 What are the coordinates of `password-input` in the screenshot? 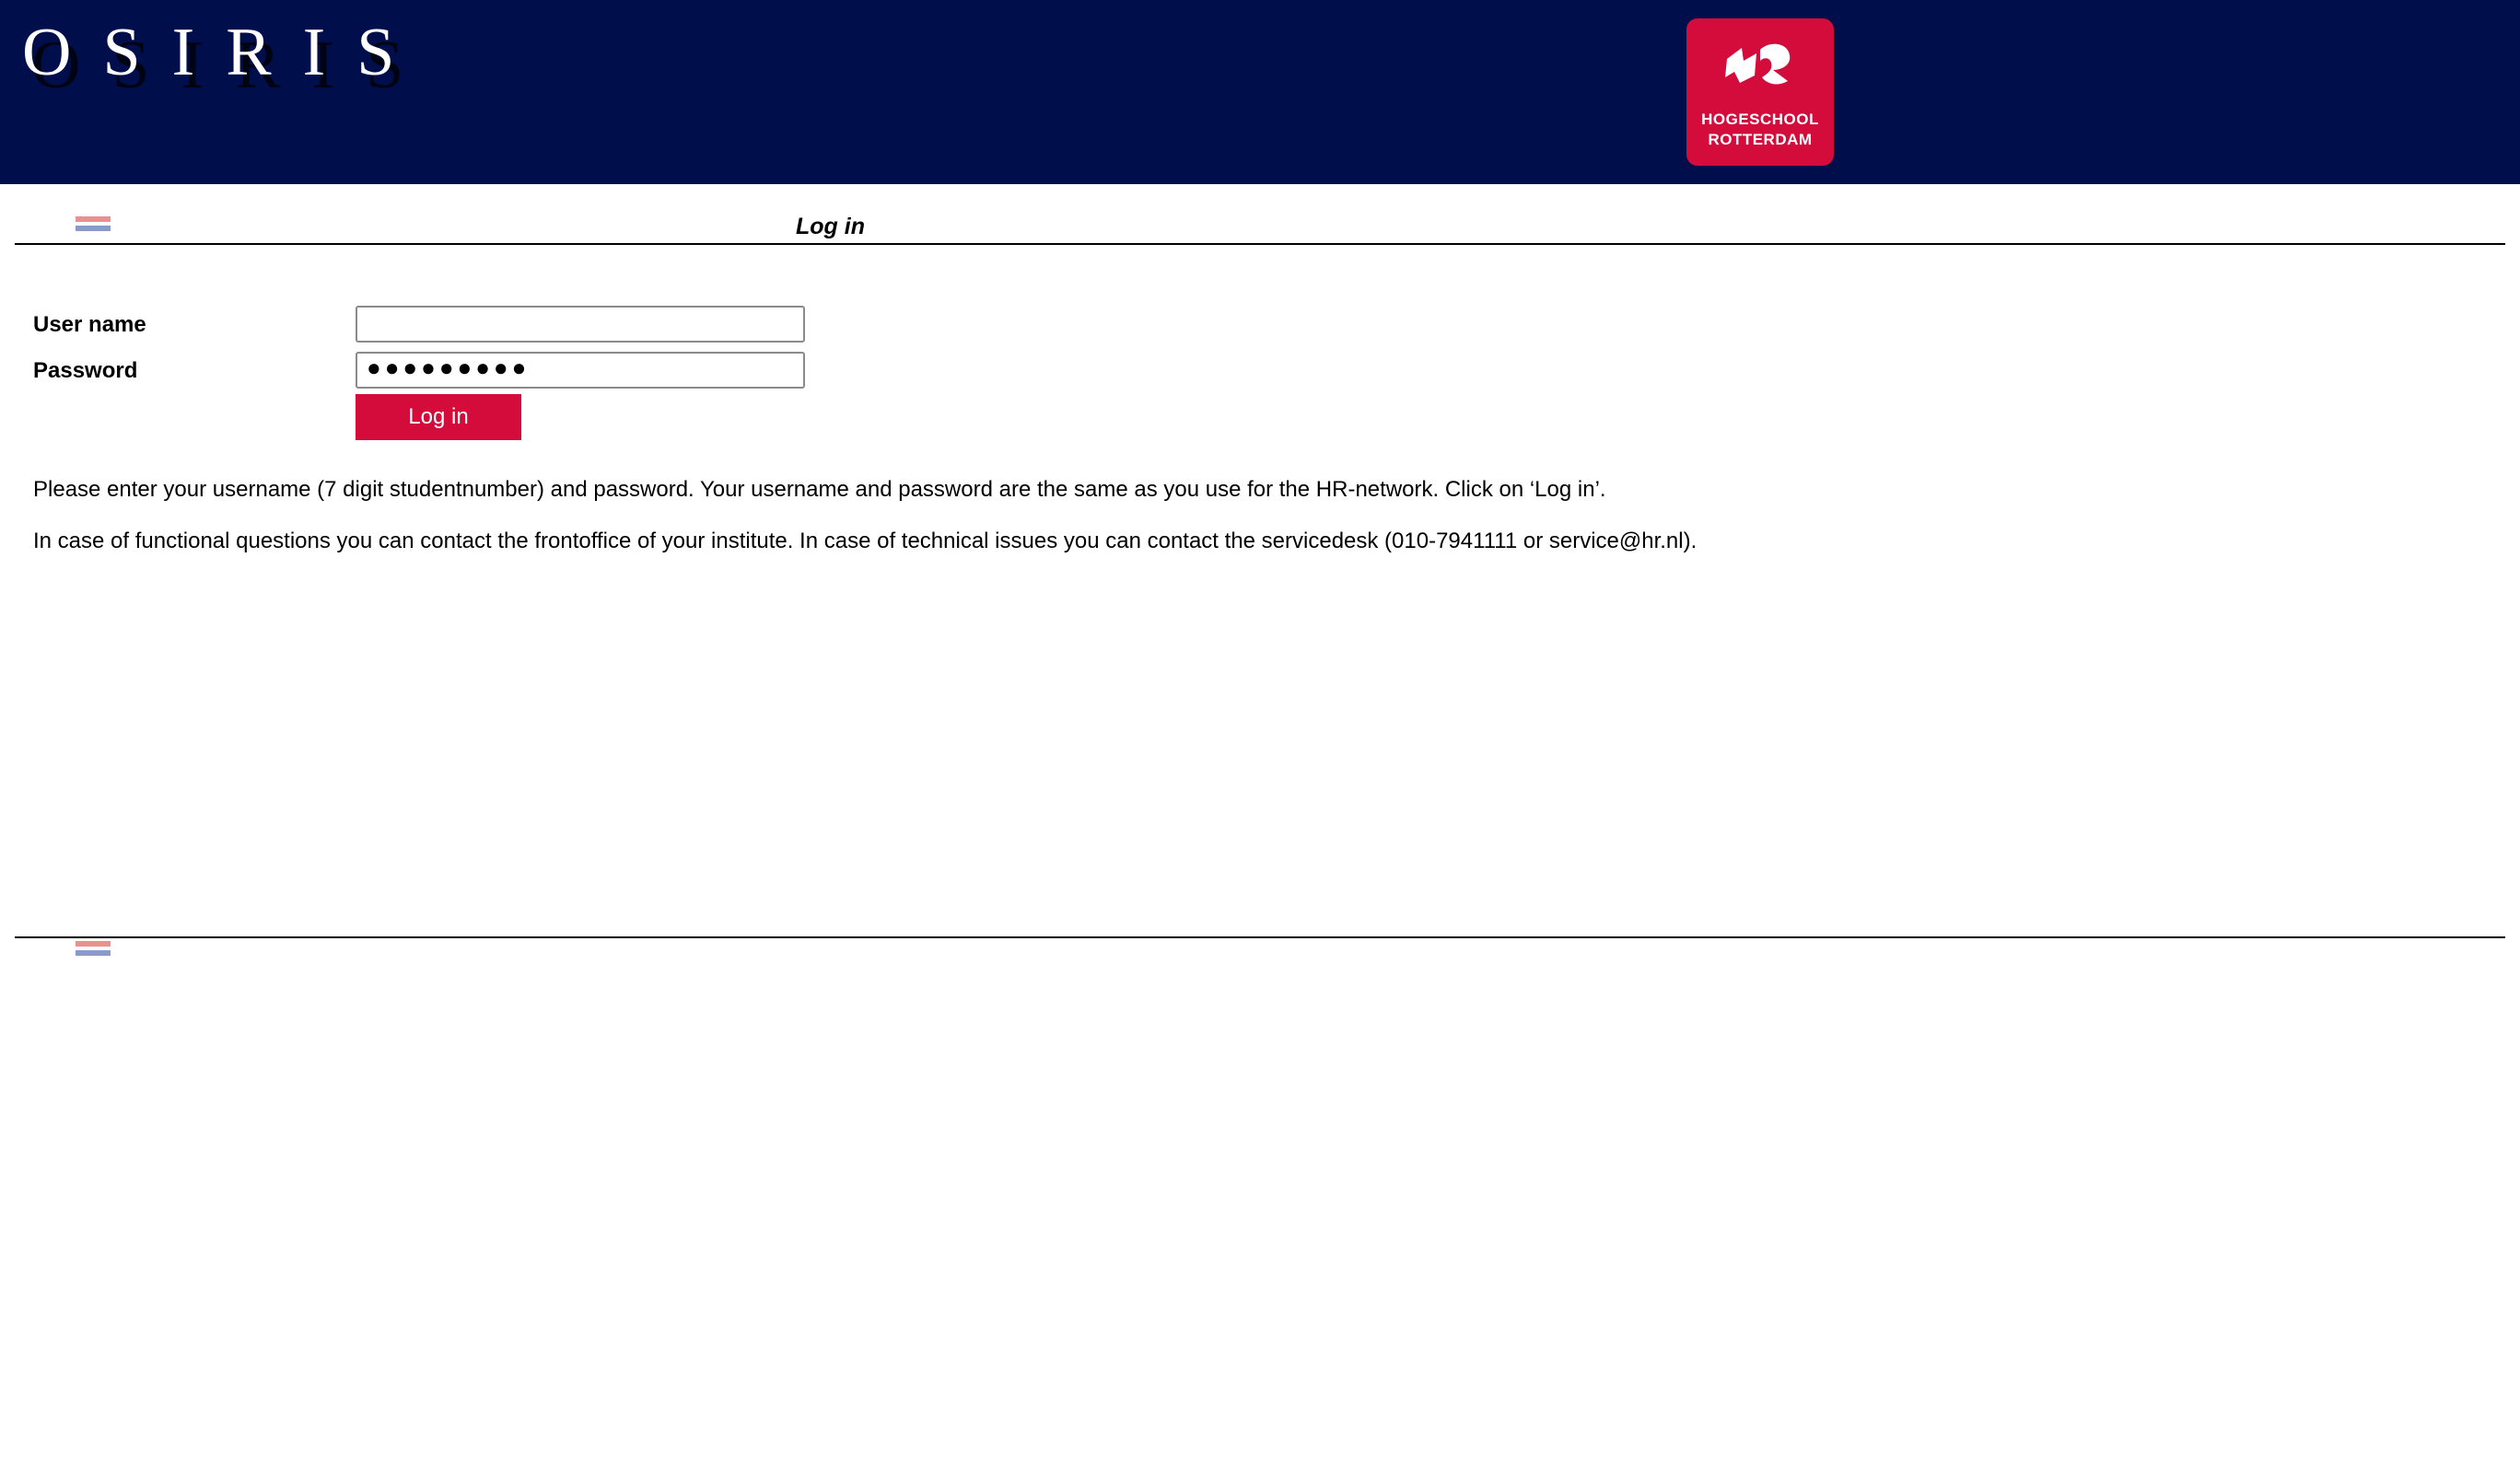 It's located at (580, 370).